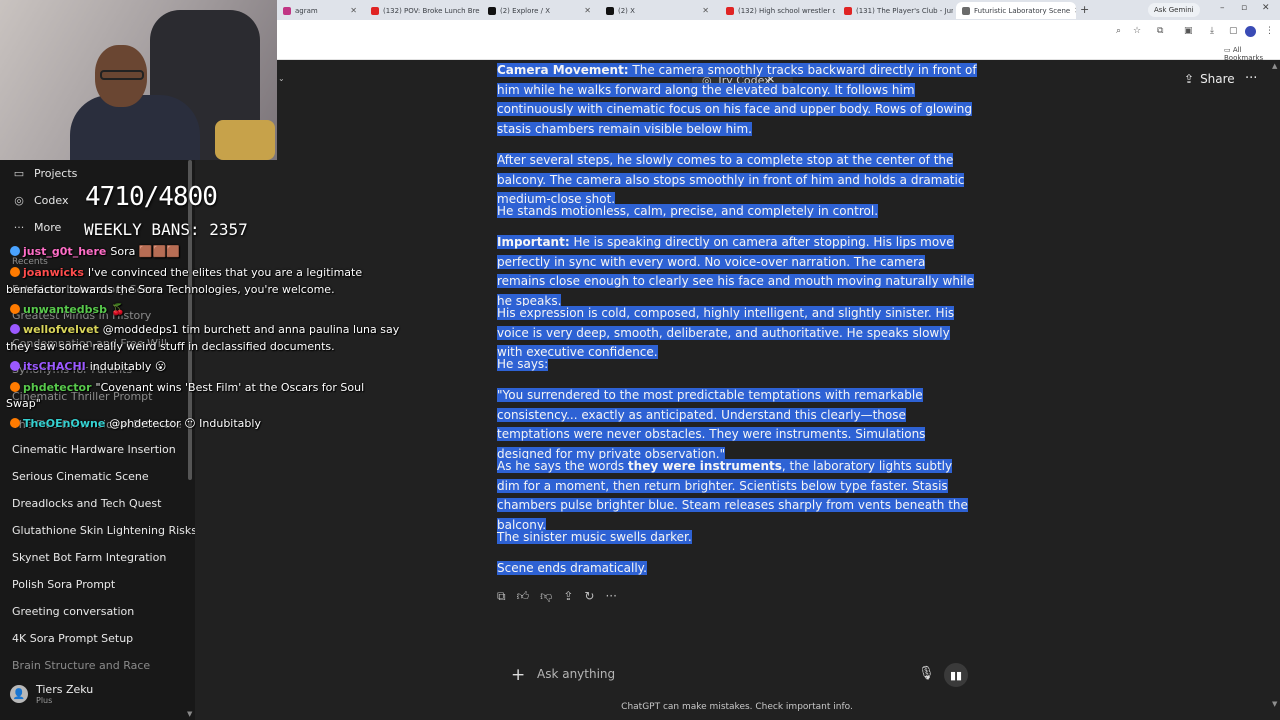  Describe the element at coordinates (63, 584) in the screenshot. I see `chat-history-item: Polish Sora Prompt` at that location.